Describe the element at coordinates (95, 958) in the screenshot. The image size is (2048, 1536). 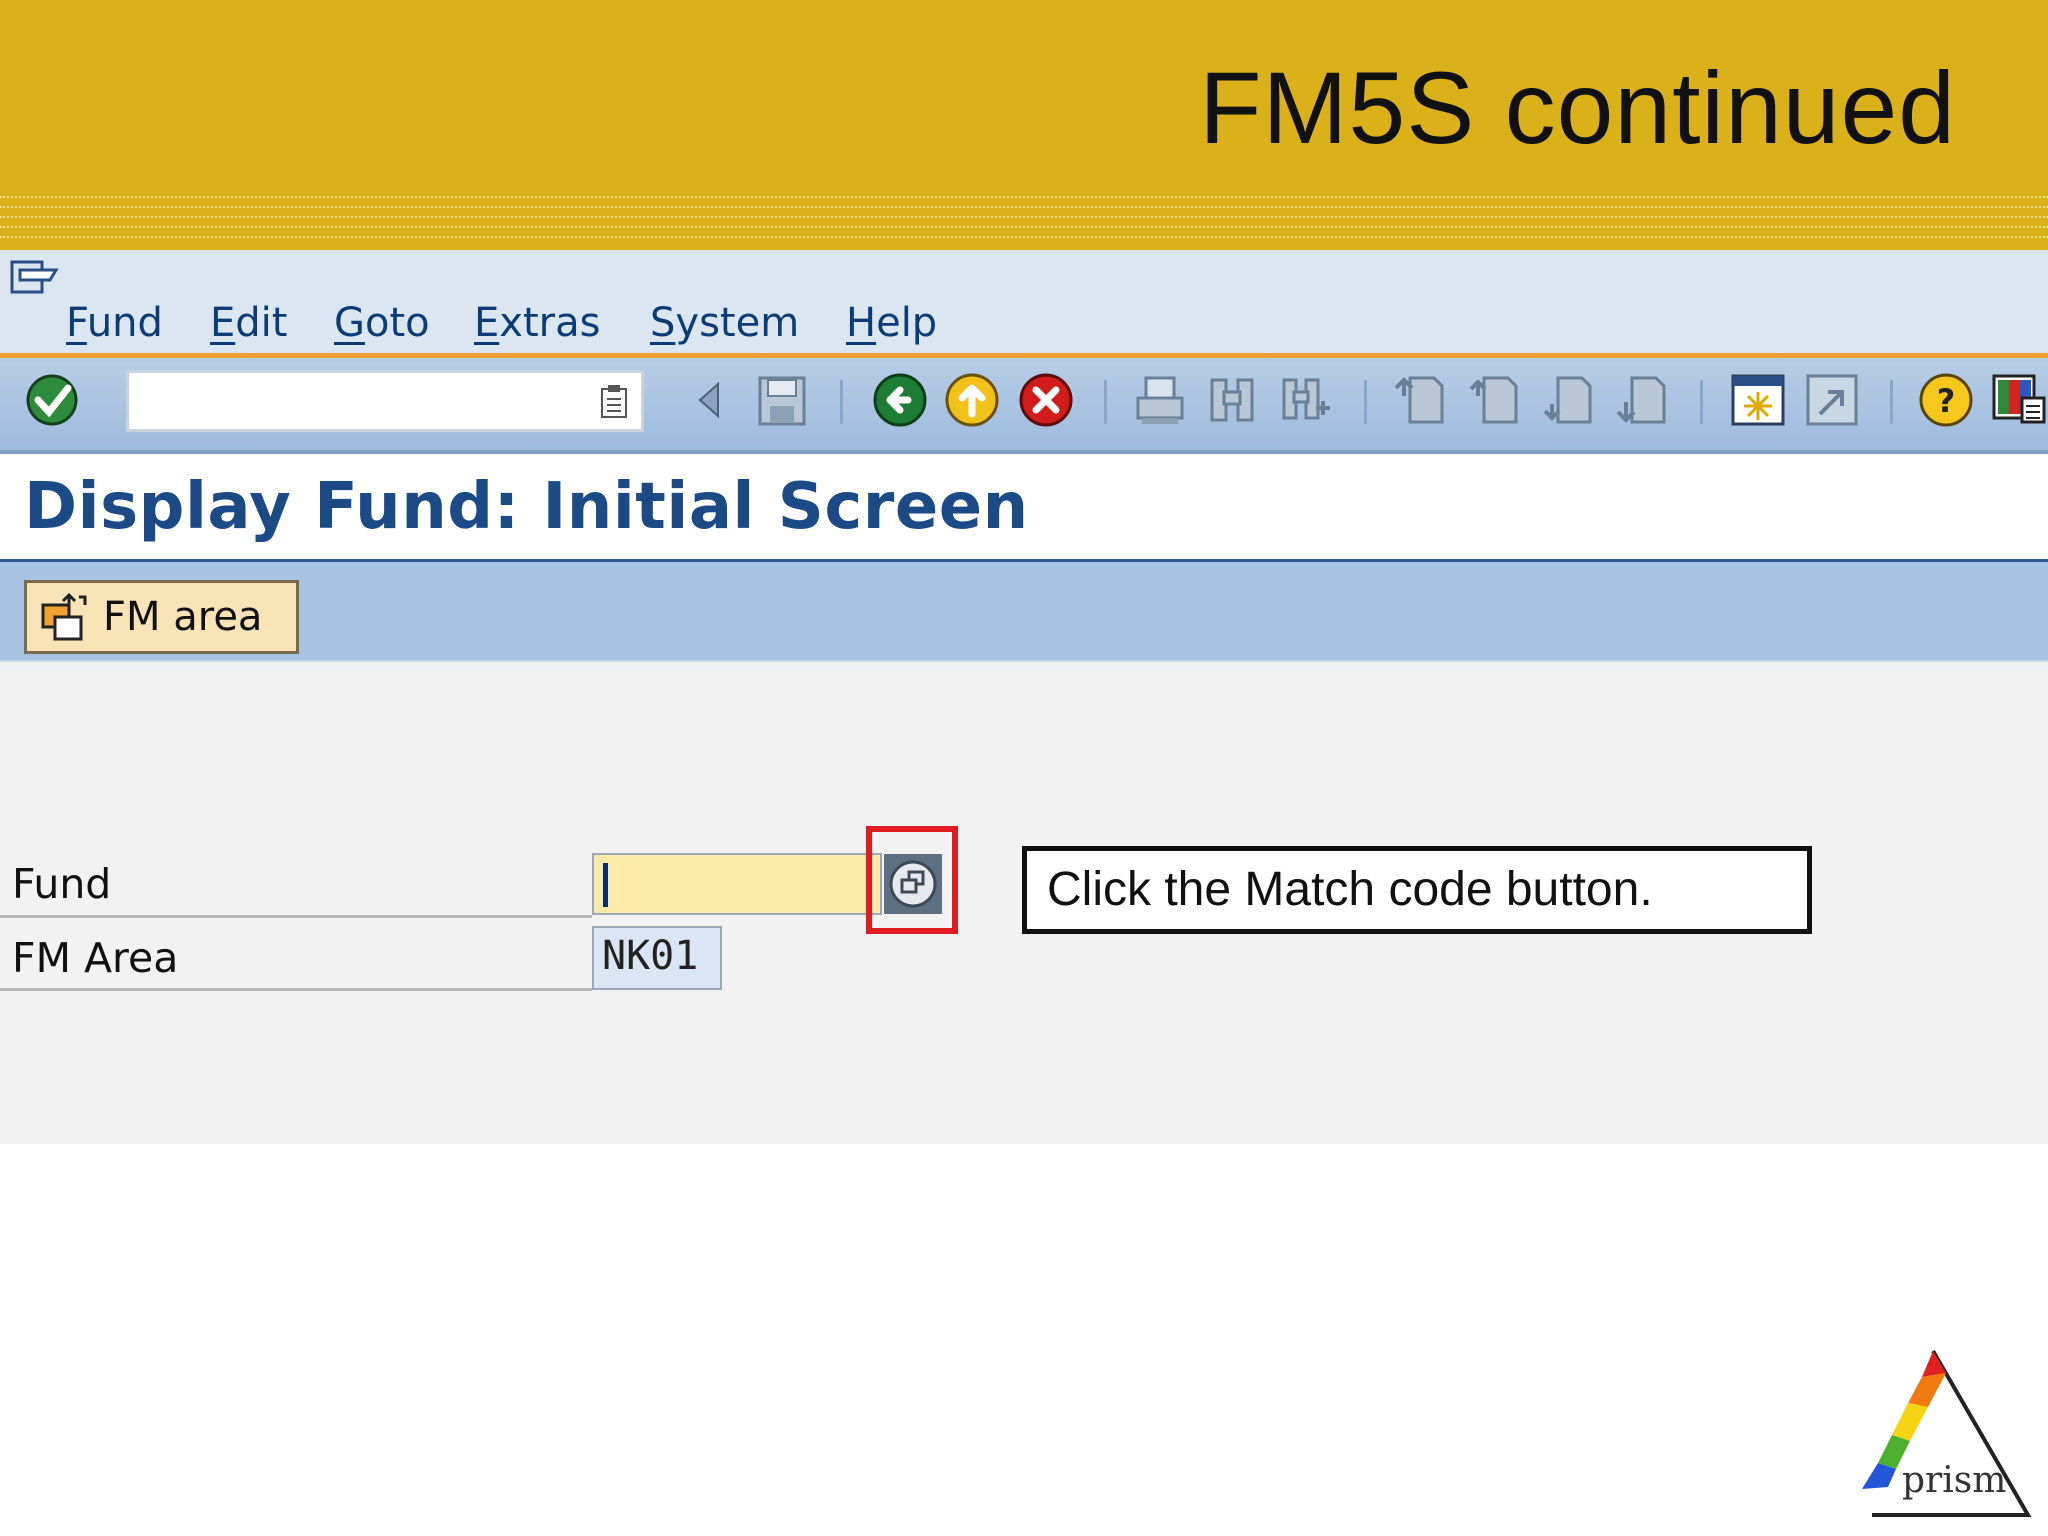
I see `fm-area-field-label: FM Area` at that location.